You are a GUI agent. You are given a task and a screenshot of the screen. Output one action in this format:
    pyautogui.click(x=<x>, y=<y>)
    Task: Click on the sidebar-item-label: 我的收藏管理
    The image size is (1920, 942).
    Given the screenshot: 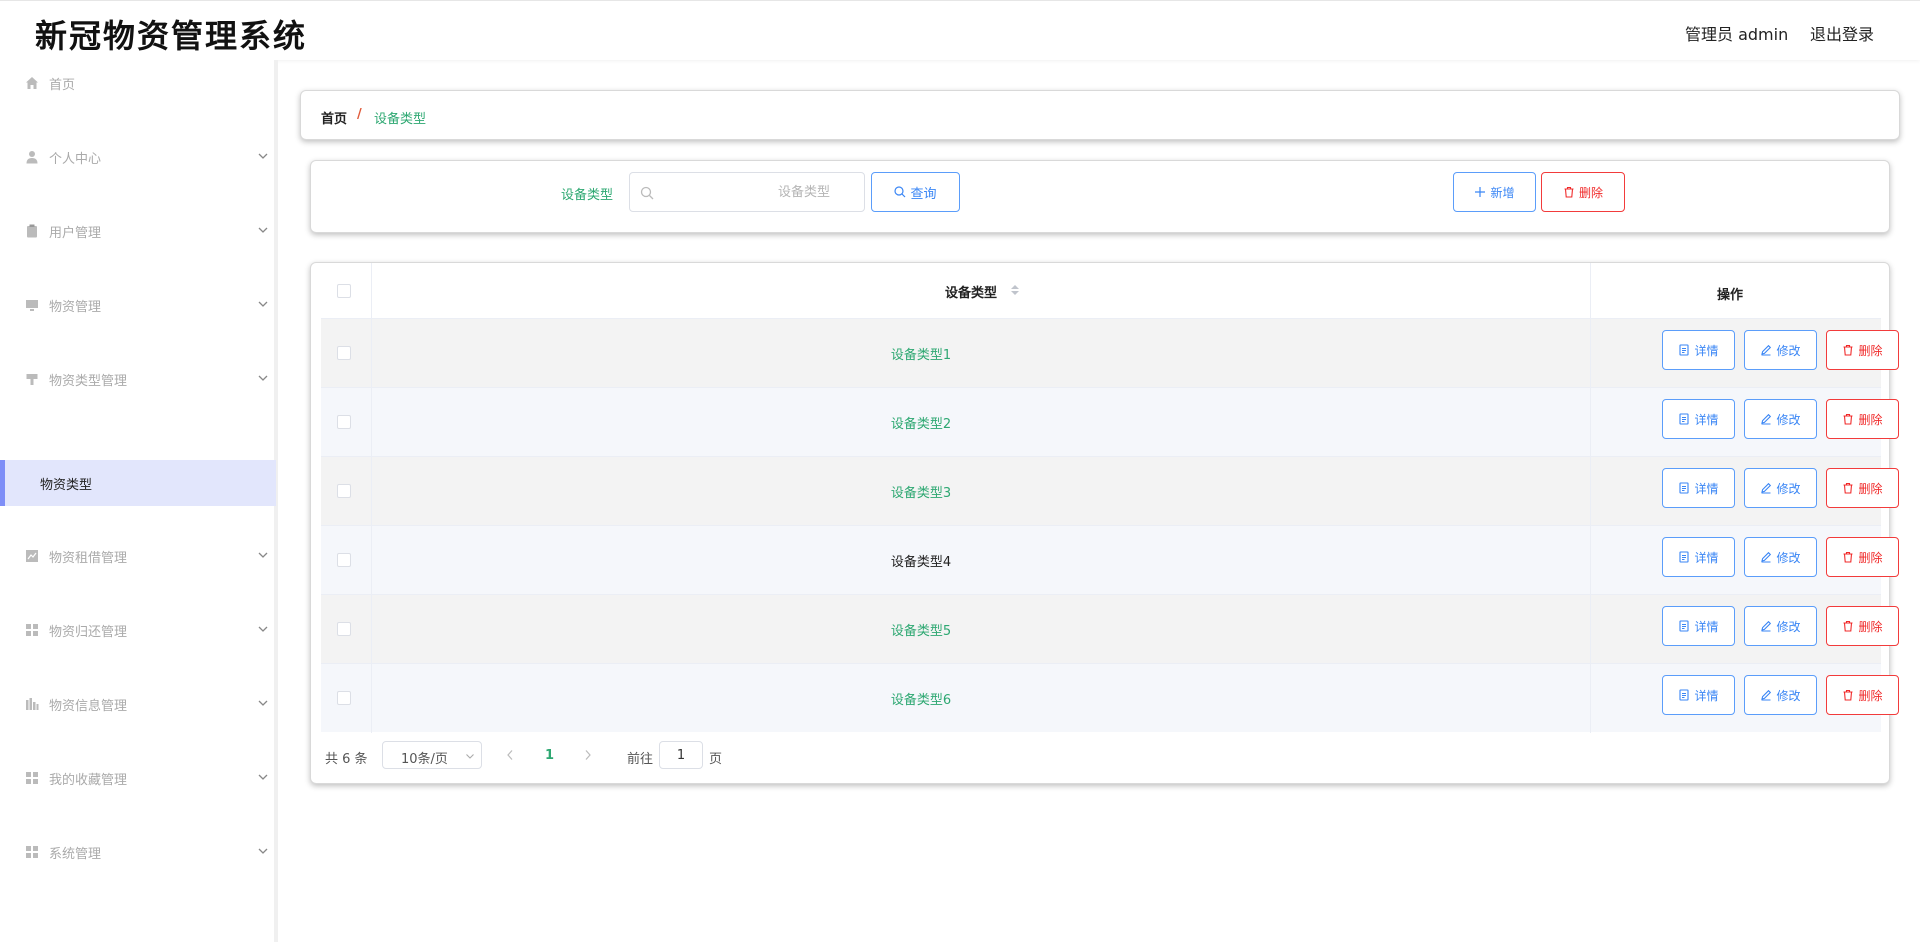 What is the action you would take?
    pyautogui.click(x=88, y=780)
    